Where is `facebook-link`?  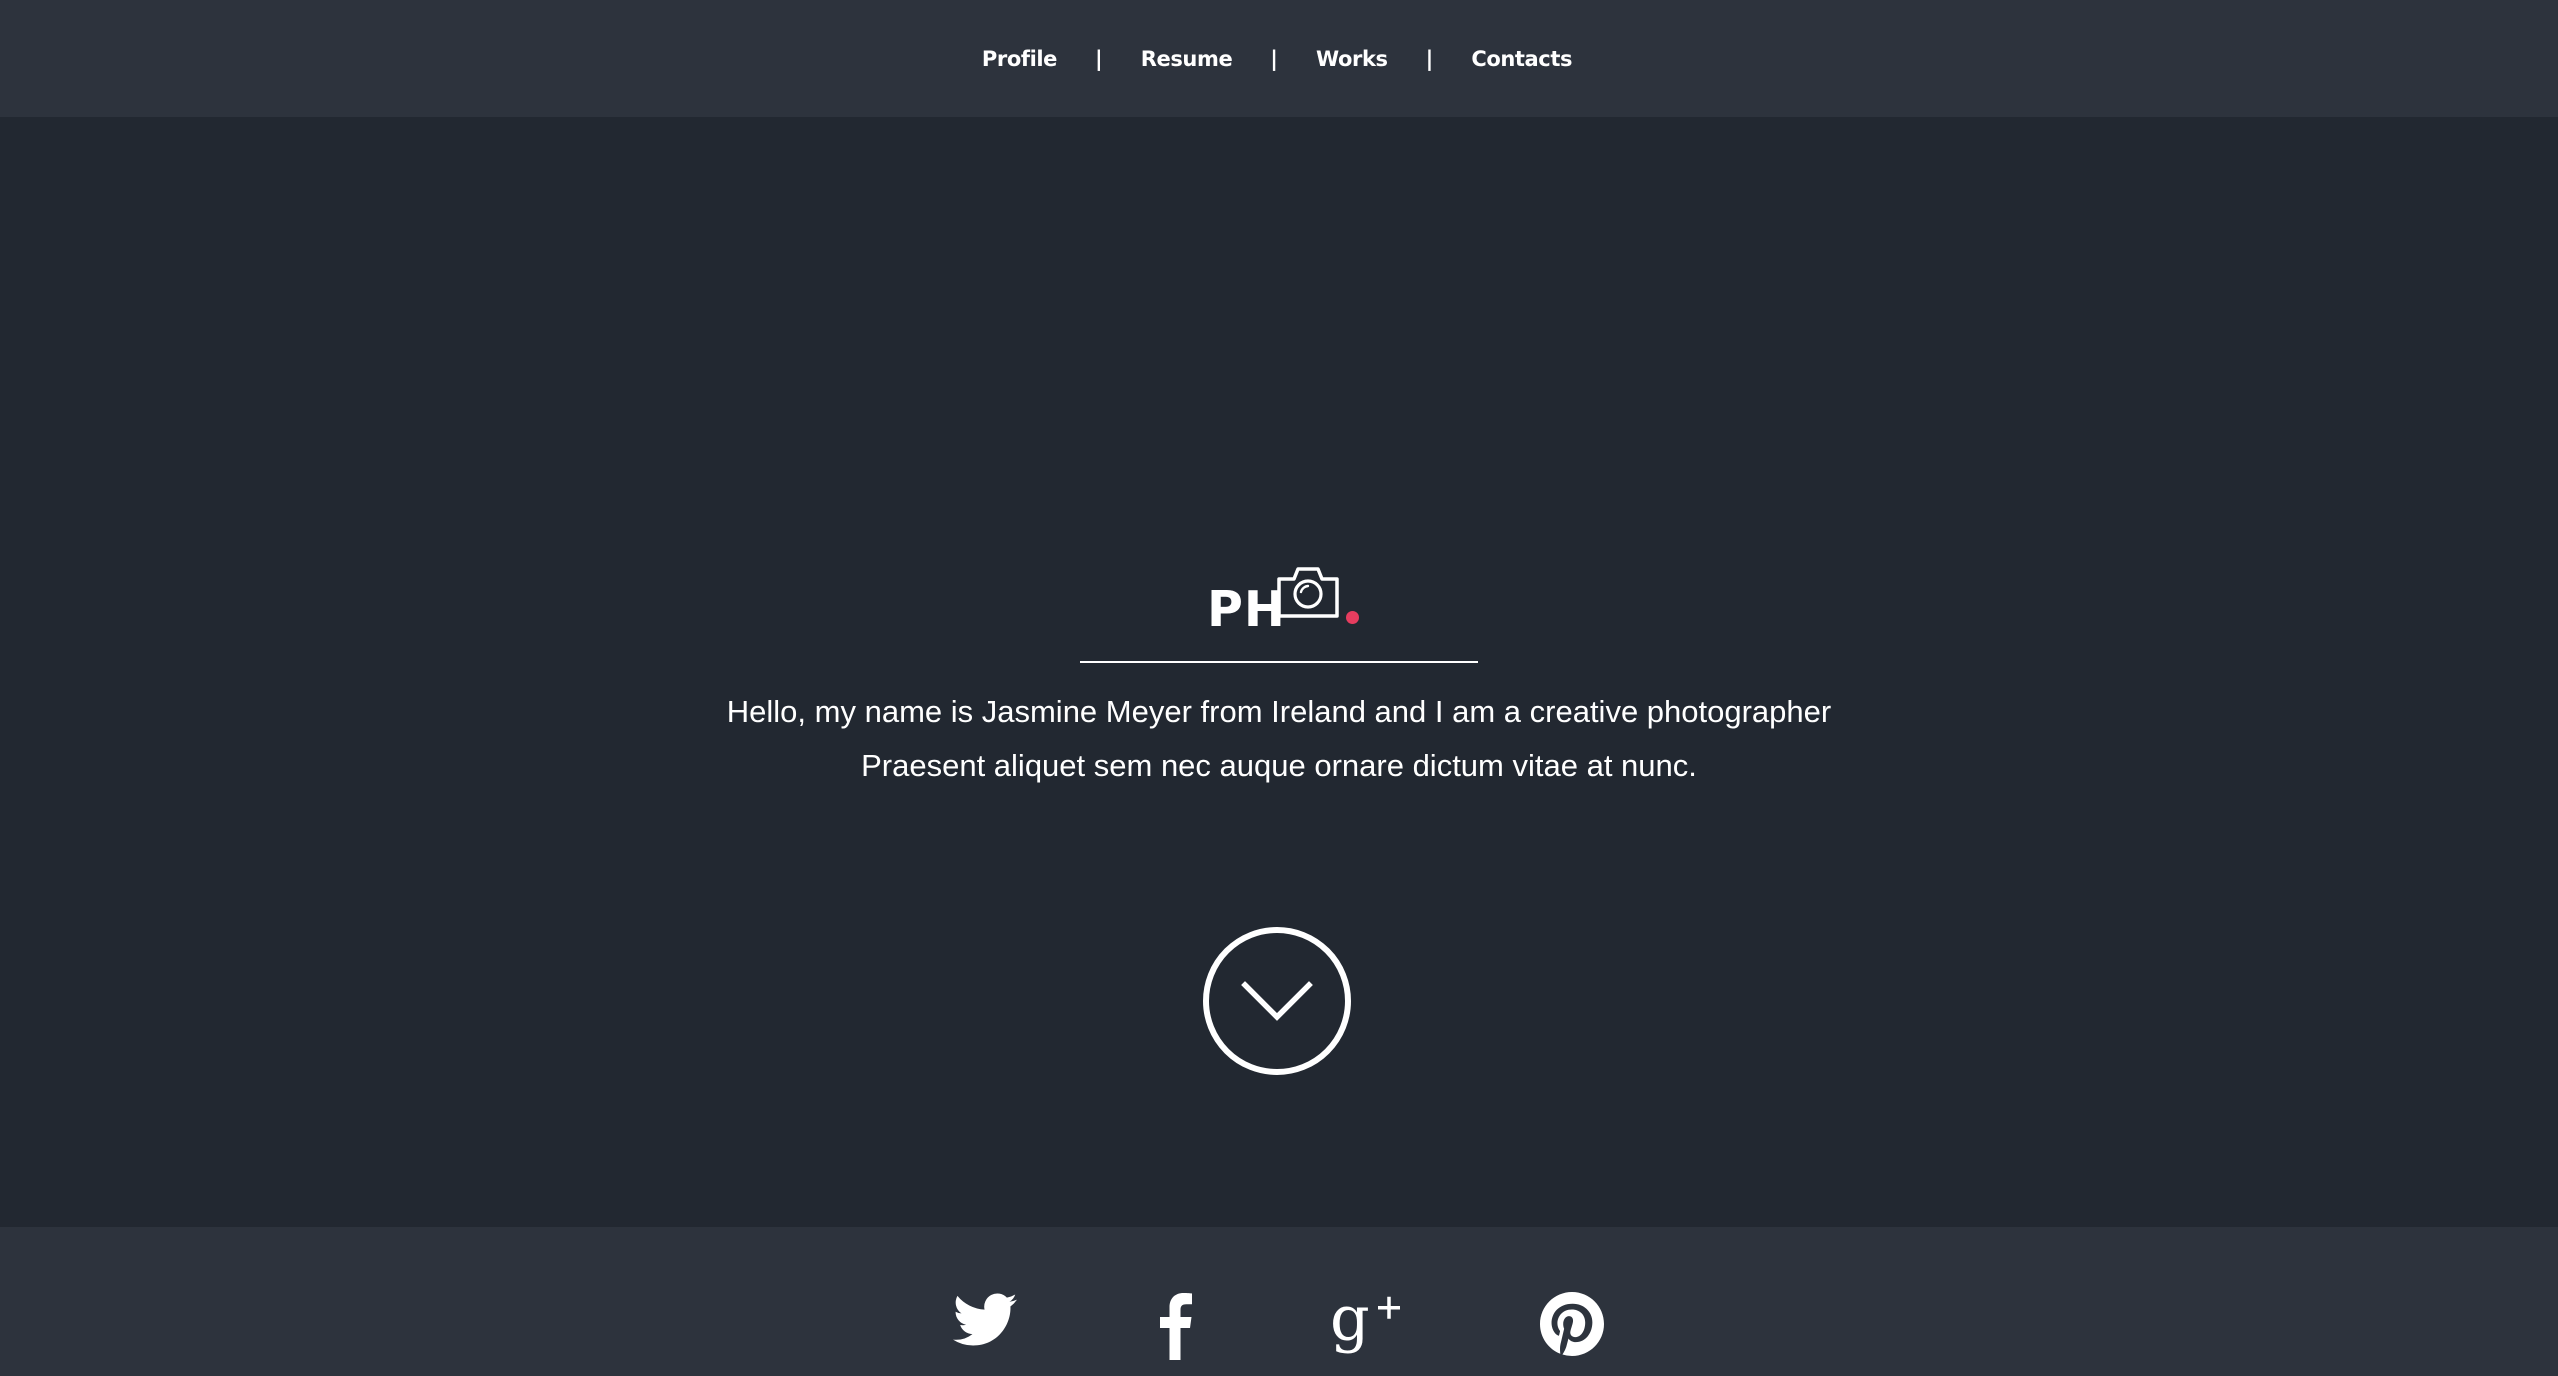 facebook-link is located at coordinates (1175, 1330).